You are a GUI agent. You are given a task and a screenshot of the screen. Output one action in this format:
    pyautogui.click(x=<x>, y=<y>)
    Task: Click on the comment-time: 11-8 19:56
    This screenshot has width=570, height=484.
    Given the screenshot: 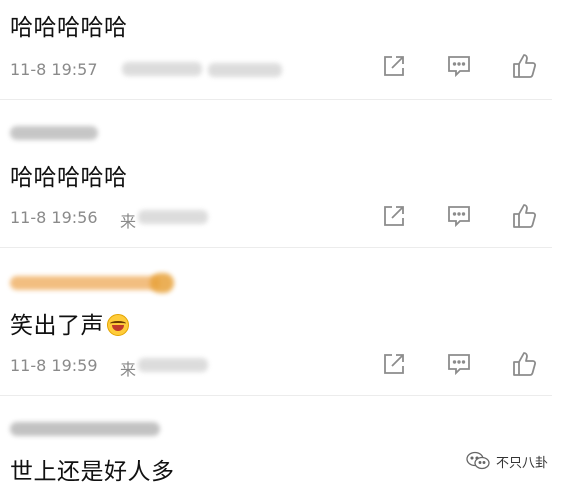 What is the action you would take?
    pyautogui.click(x=54, y=217)
    